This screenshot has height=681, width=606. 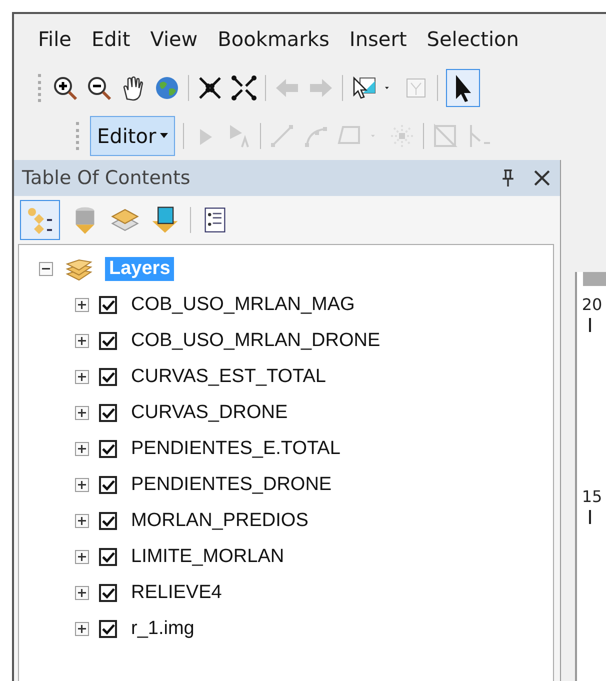 I want to click on menu-item: Insert, so click(x=378, y=39).